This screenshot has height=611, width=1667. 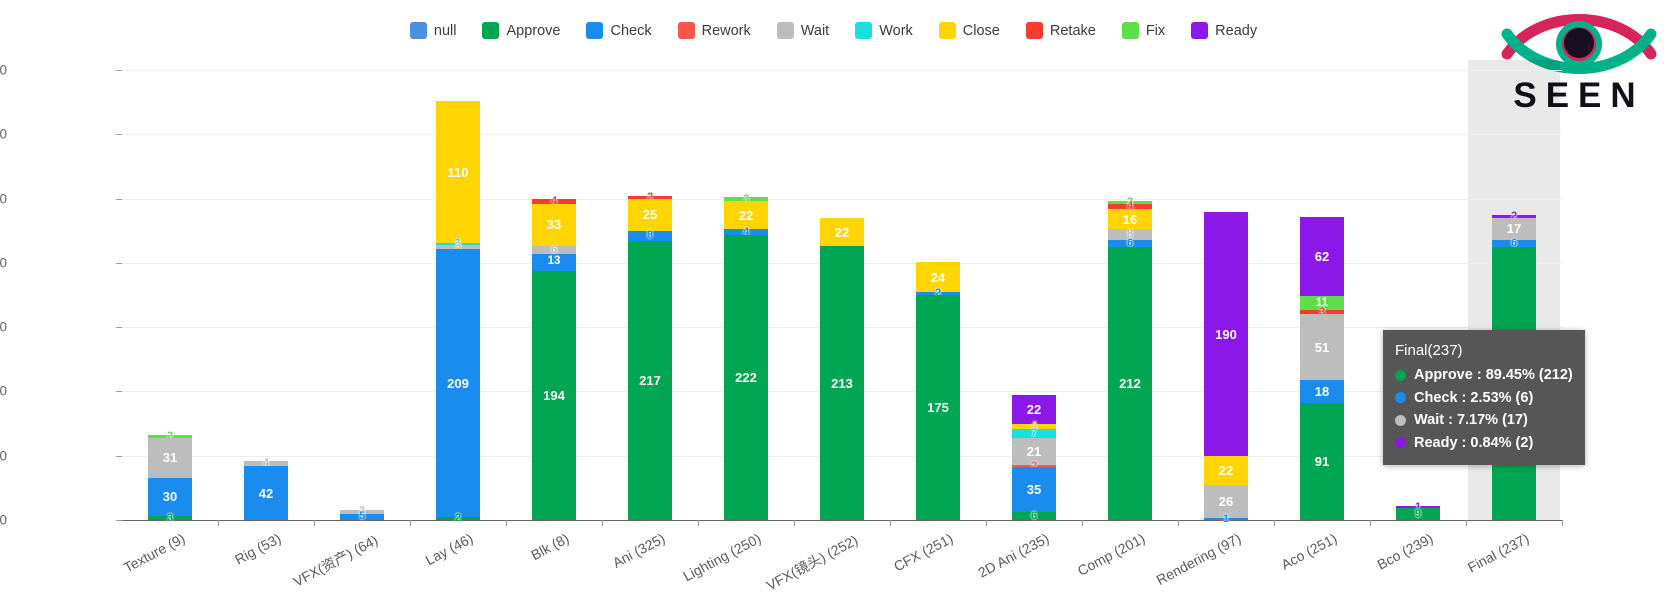 I want to click on bar-segment-fix: 11, so click(x=1322, y=303).